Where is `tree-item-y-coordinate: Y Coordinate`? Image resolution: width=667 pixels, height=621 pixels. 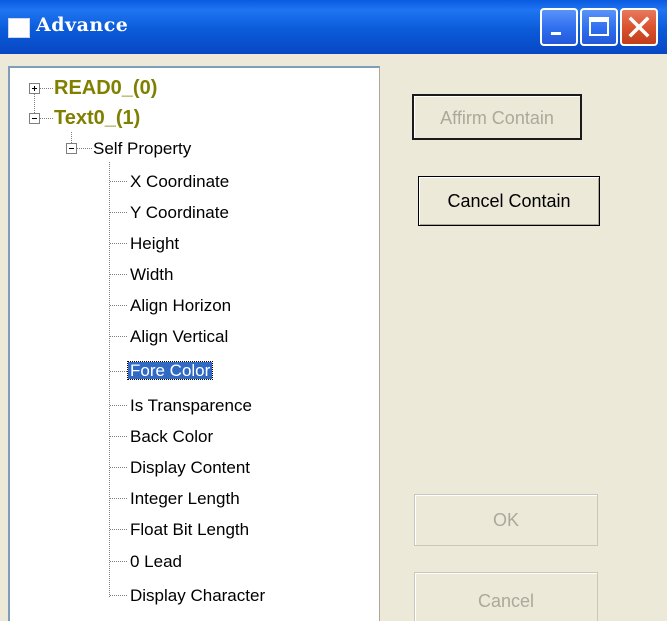
tree-item-y-coordinate: Y Coordinate is located at coordinates (179, 212).